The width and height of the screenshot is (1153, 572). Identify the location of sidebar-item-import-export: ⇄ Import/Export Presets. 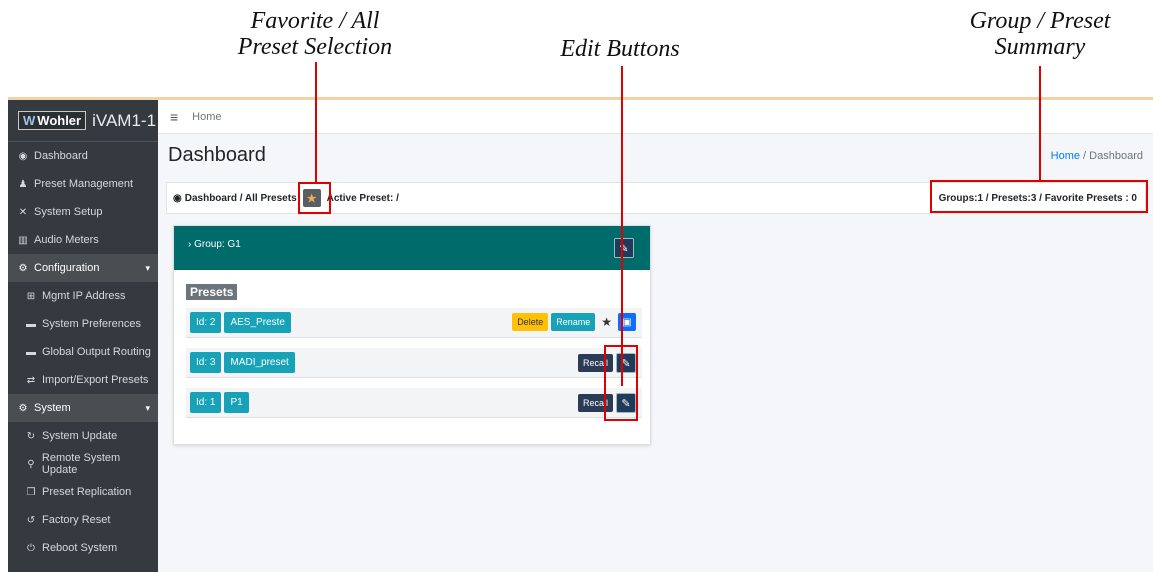
(83, 380).